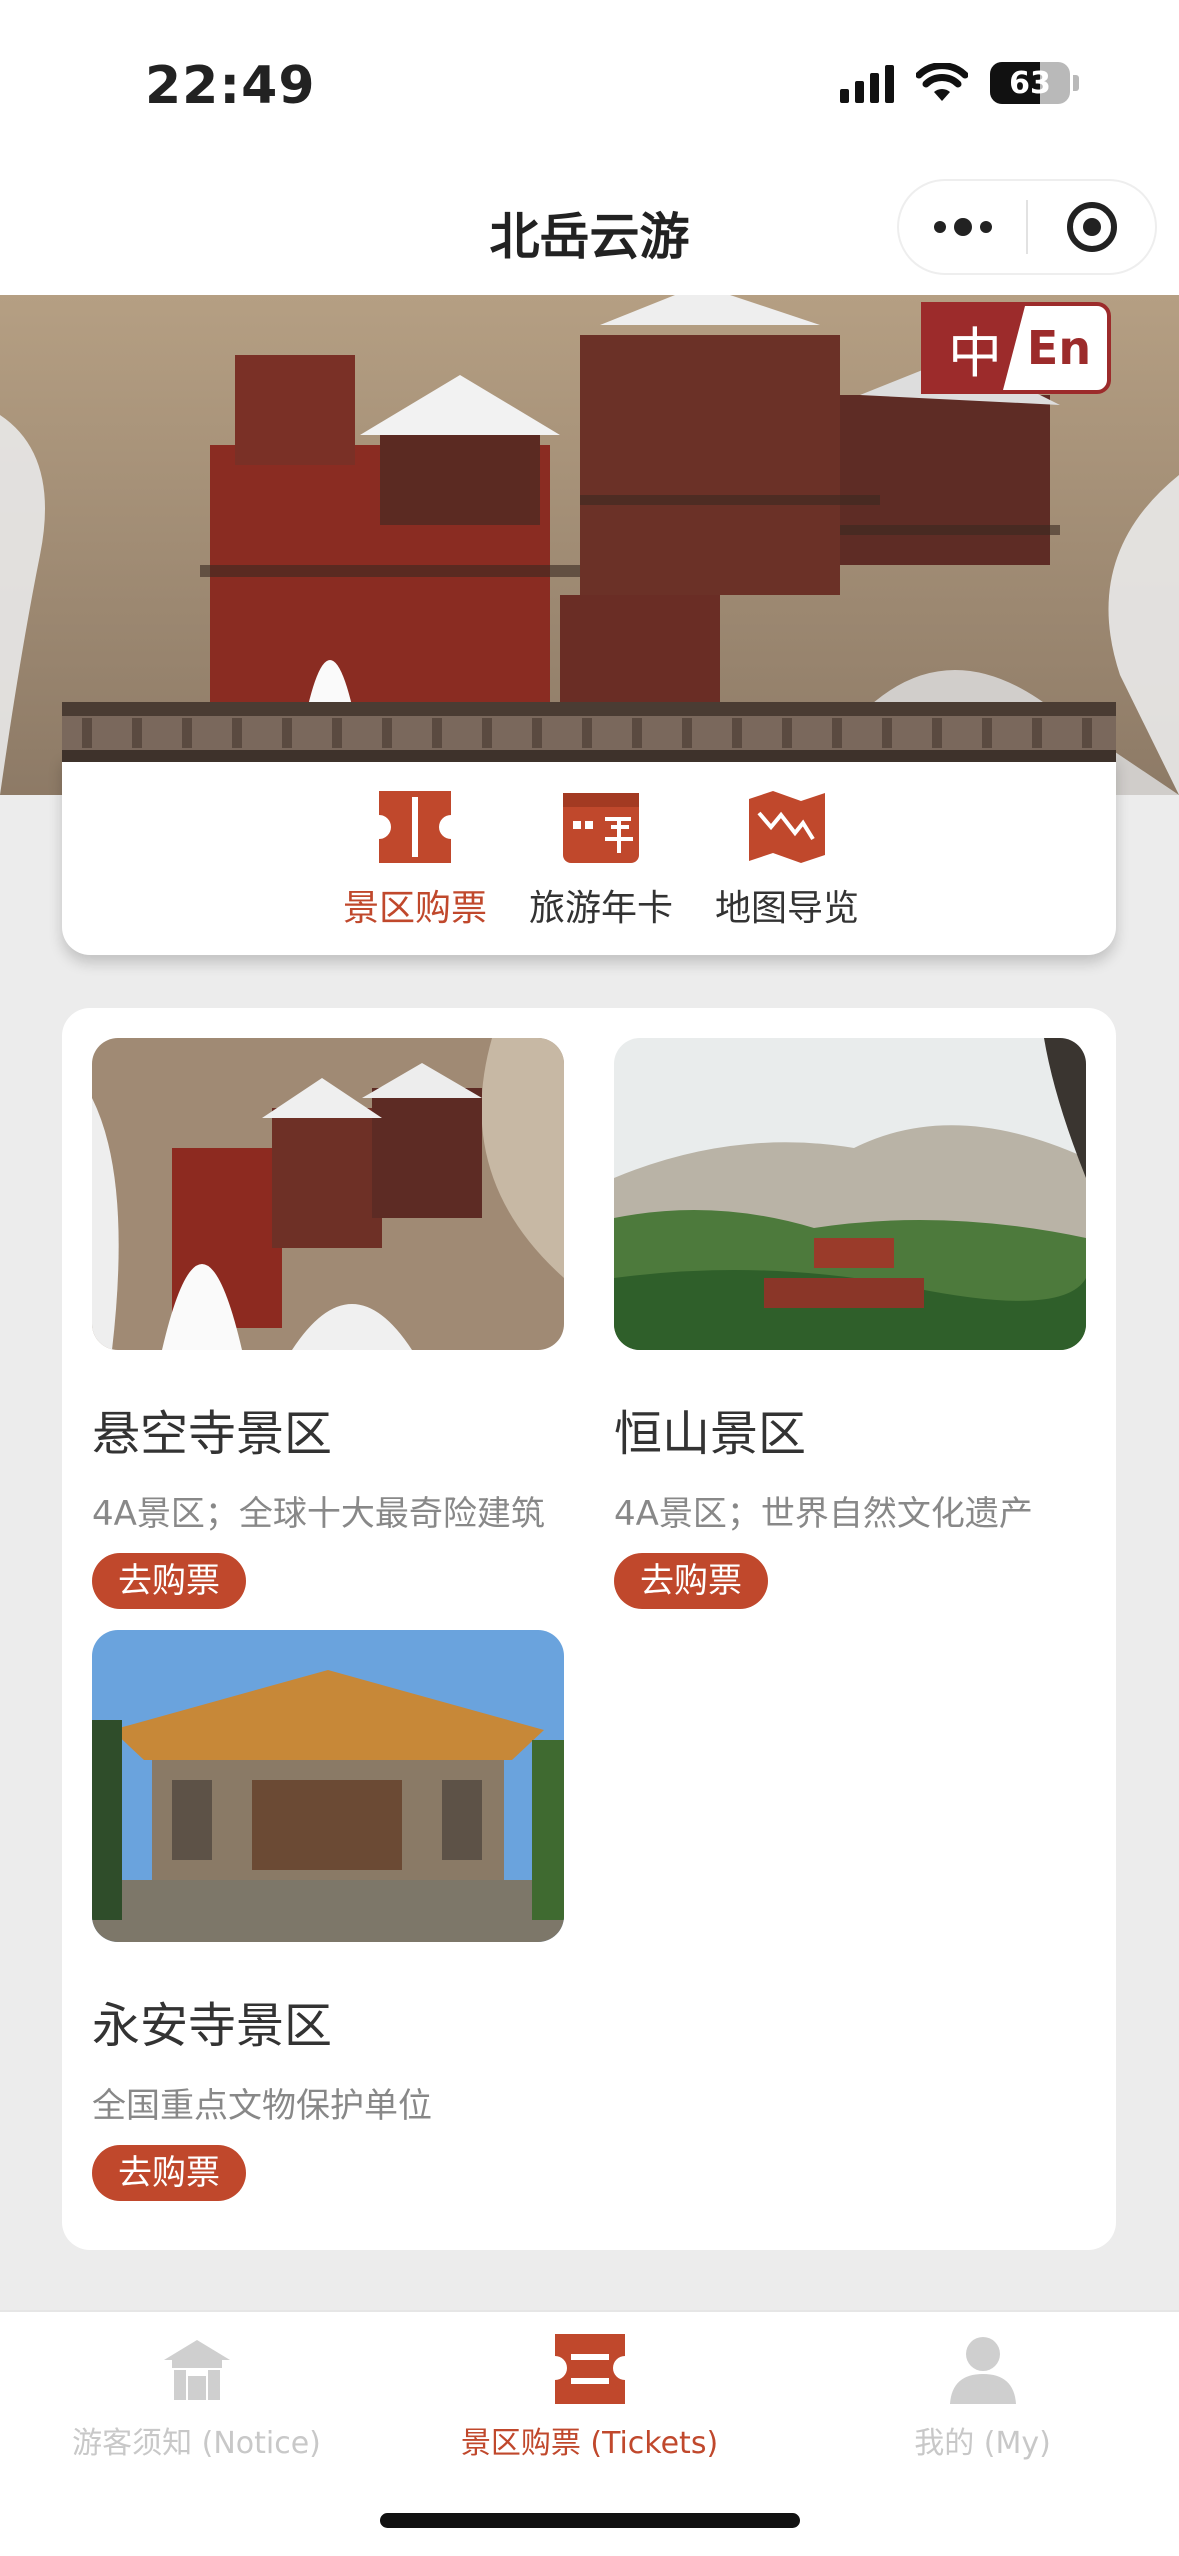  I want to click on map-icon, so click(787, 827).